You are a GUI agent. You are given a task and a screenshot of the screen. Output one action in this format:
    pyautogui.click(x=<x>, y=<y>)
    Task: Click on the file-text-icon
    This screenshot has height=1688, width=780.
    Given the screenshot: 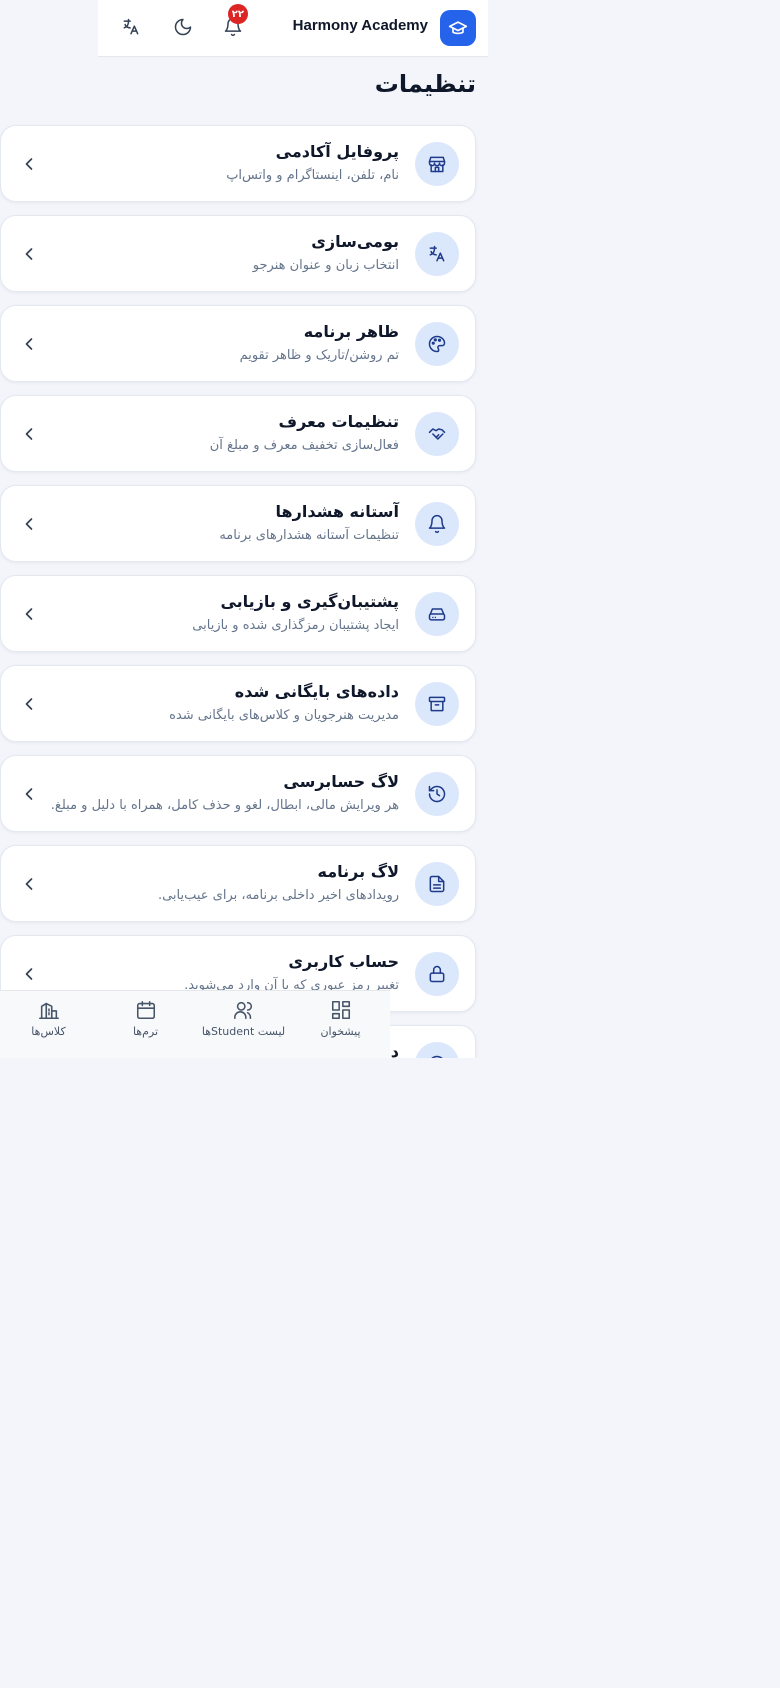 What is the action you would take?
    pyautogui.click(x=437, y=884)
    